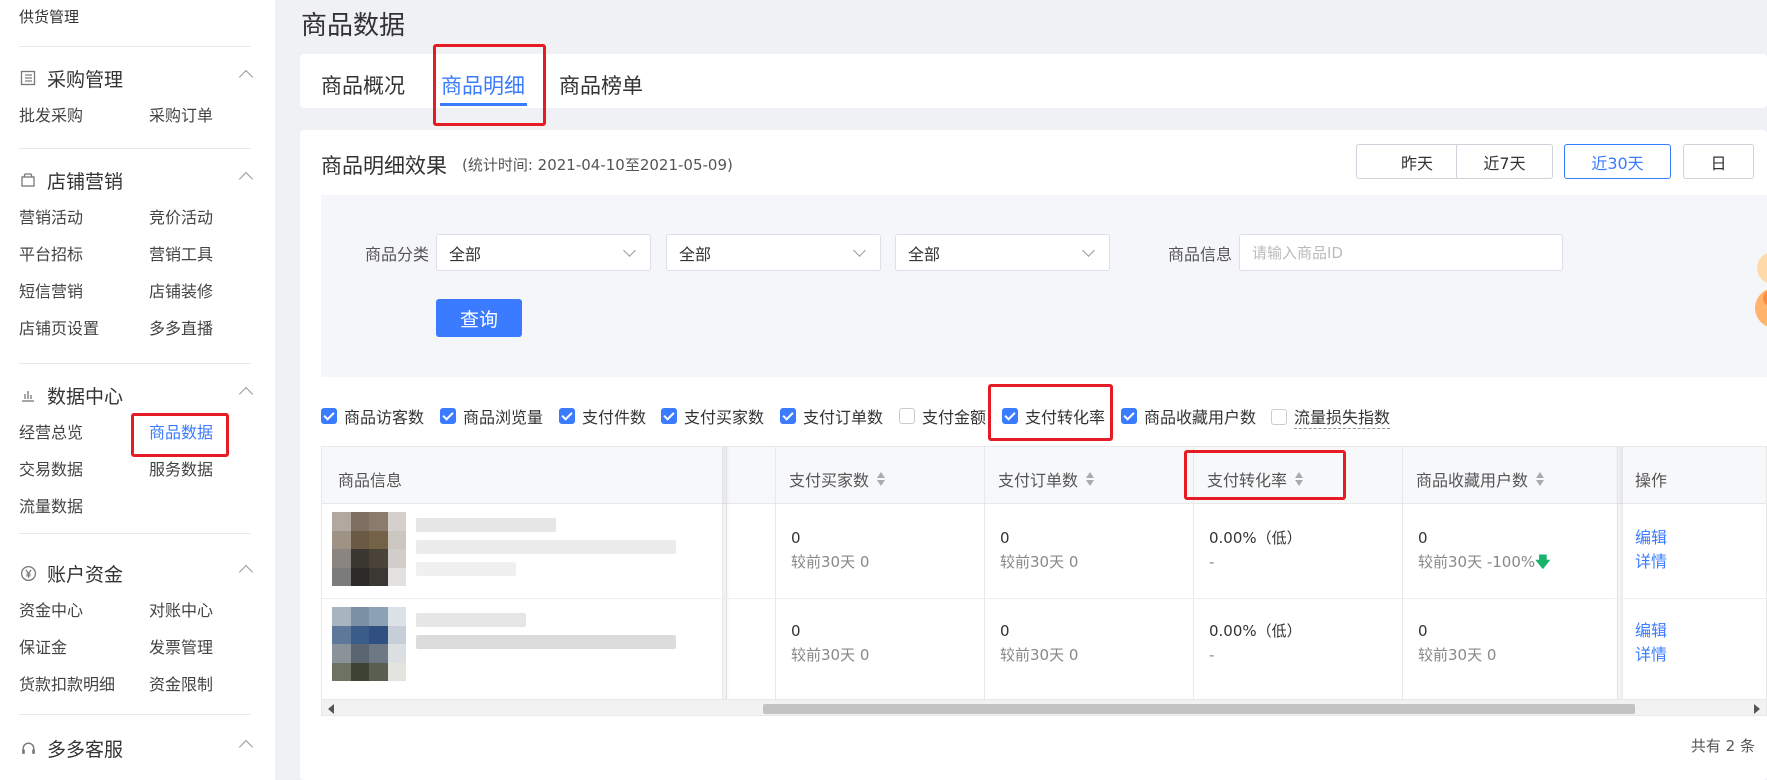  What do you see at coordinates (843, 417) in the screenshot?
I see `metric-label: 支付订单数` at bounding box center [843, 417].